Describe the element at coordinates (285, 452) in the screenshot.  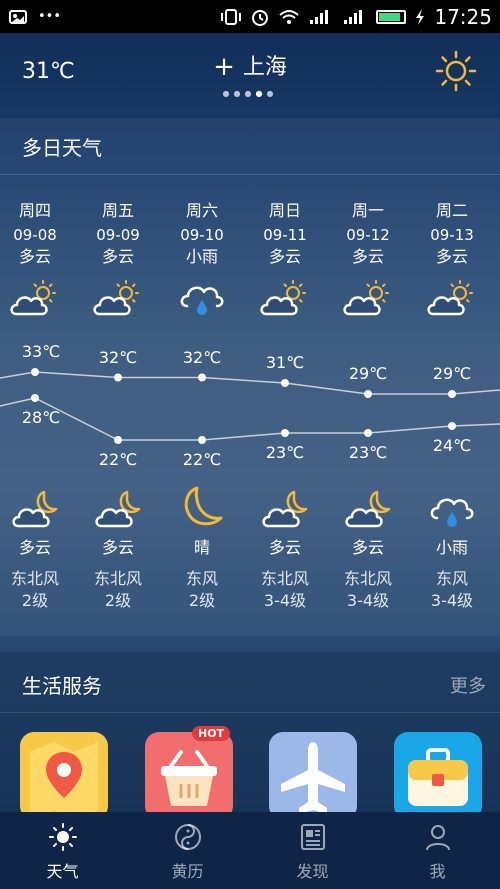
I see `low-temp-label: 23℃` at that location.